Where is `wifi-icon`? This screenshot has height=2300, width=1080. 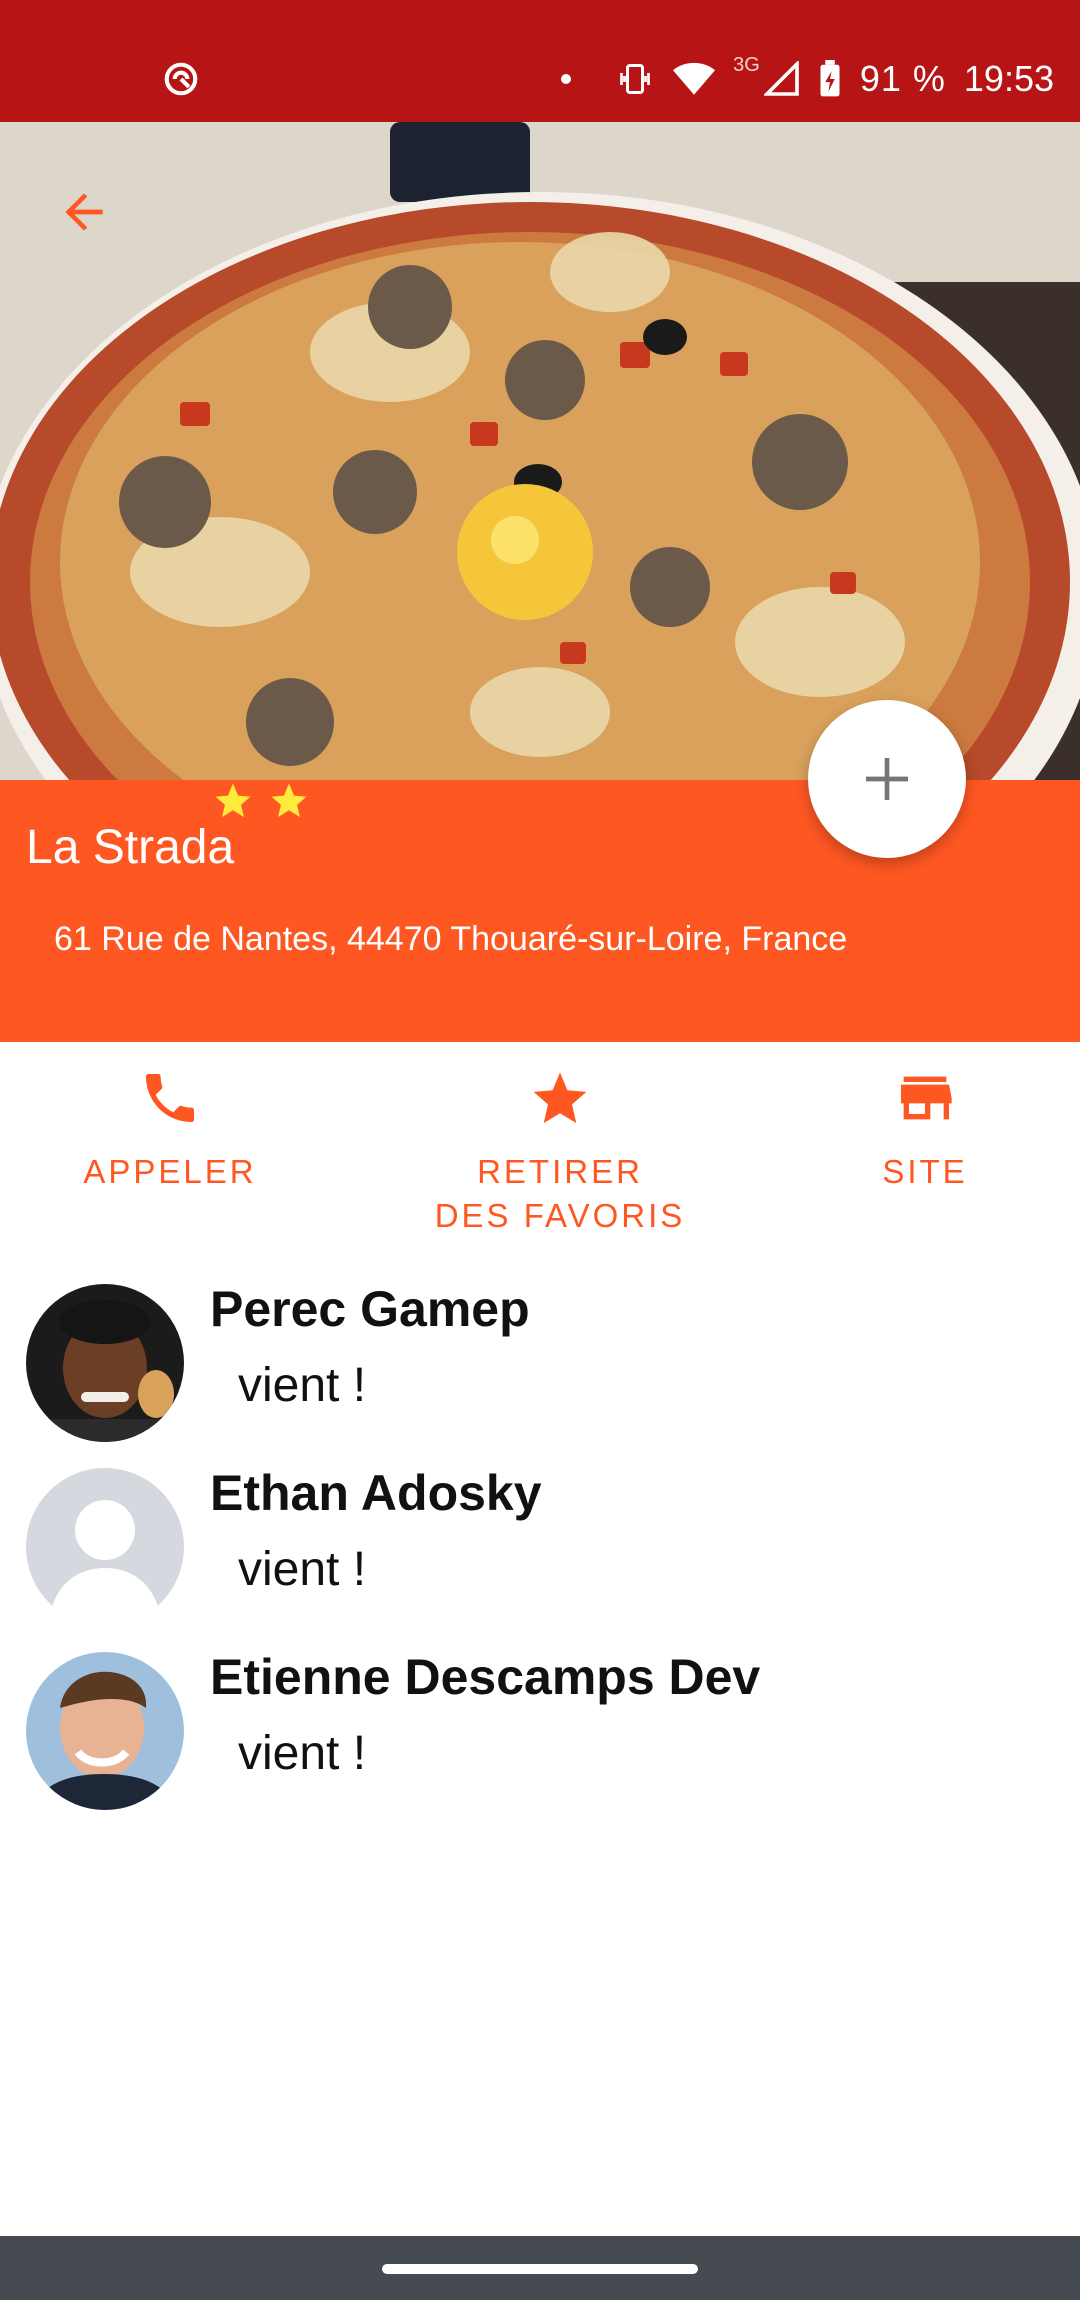
wifi-icon is located at coordinates (694, 78).